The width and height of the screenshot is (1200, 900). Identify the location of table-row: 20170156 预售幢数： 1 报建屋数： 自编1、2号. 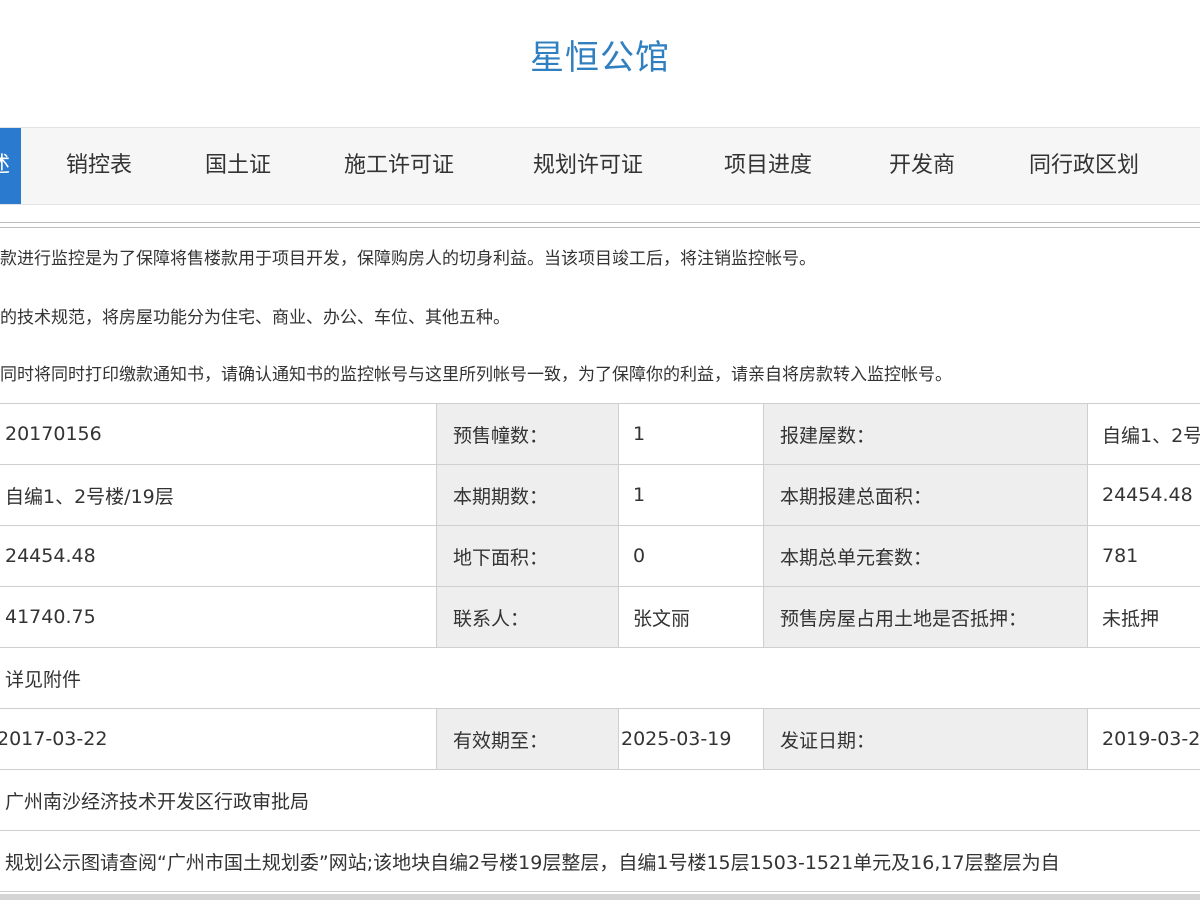
(600, 434).